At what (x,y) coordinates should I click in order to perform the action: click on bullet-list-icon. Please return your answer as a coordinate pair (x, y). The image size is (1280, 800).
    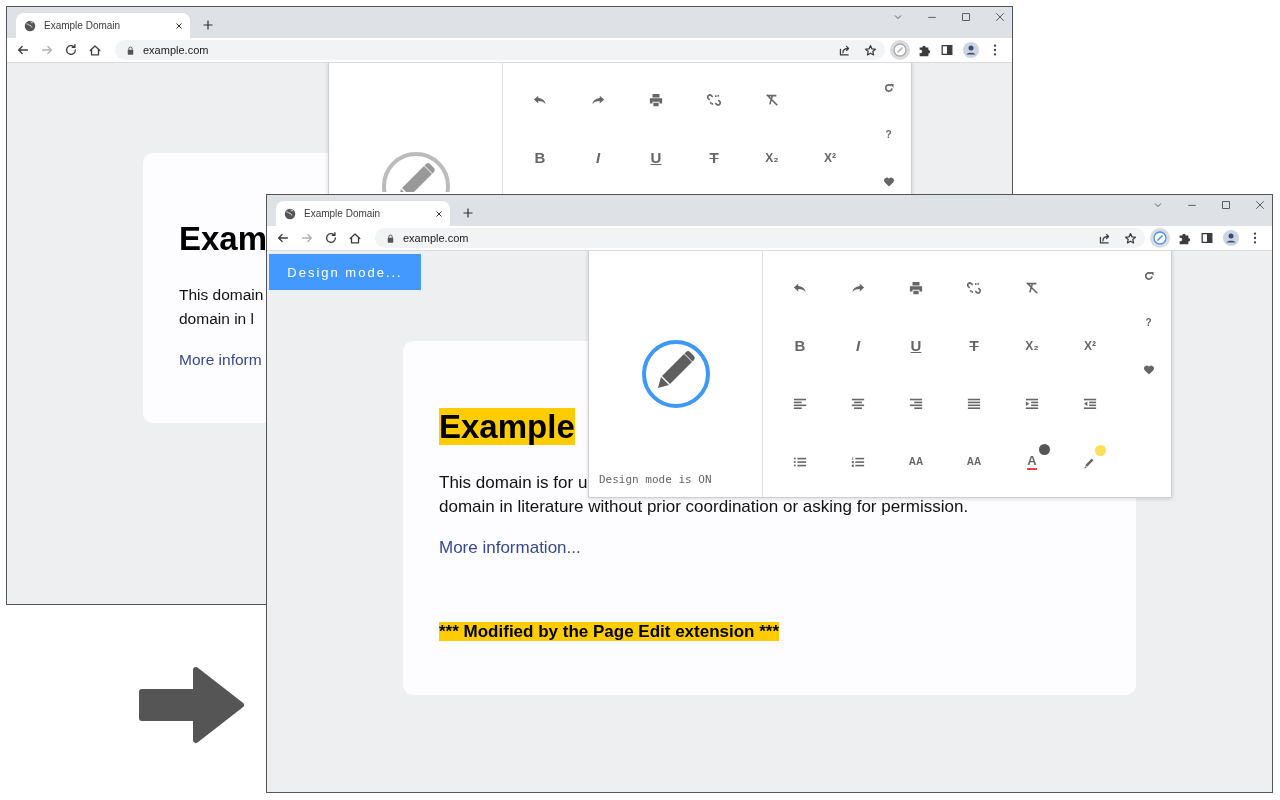
    Looking at the image, I should click on (800, 462).